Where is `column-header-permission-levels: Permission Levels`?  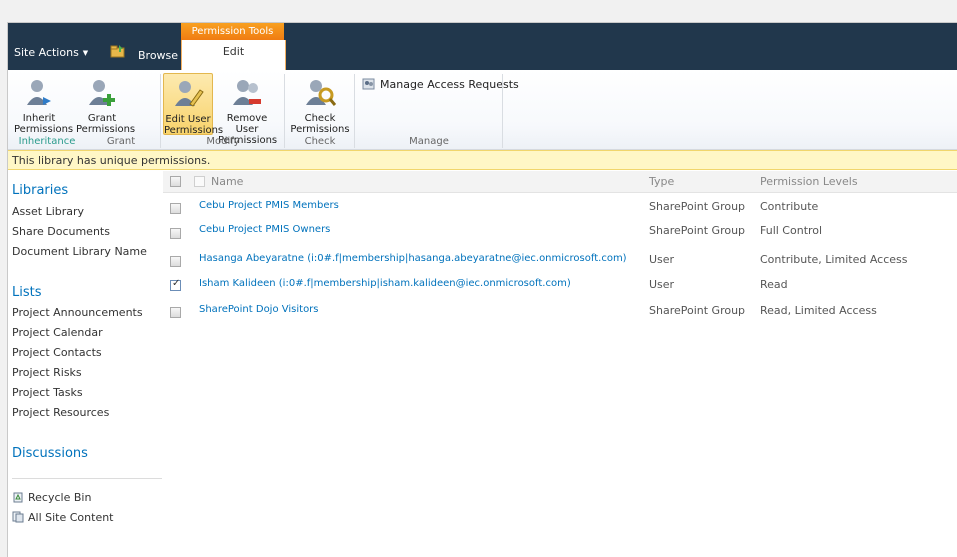 column-header-permission-levels: Permission Levels is located at coordinates (809, 181).